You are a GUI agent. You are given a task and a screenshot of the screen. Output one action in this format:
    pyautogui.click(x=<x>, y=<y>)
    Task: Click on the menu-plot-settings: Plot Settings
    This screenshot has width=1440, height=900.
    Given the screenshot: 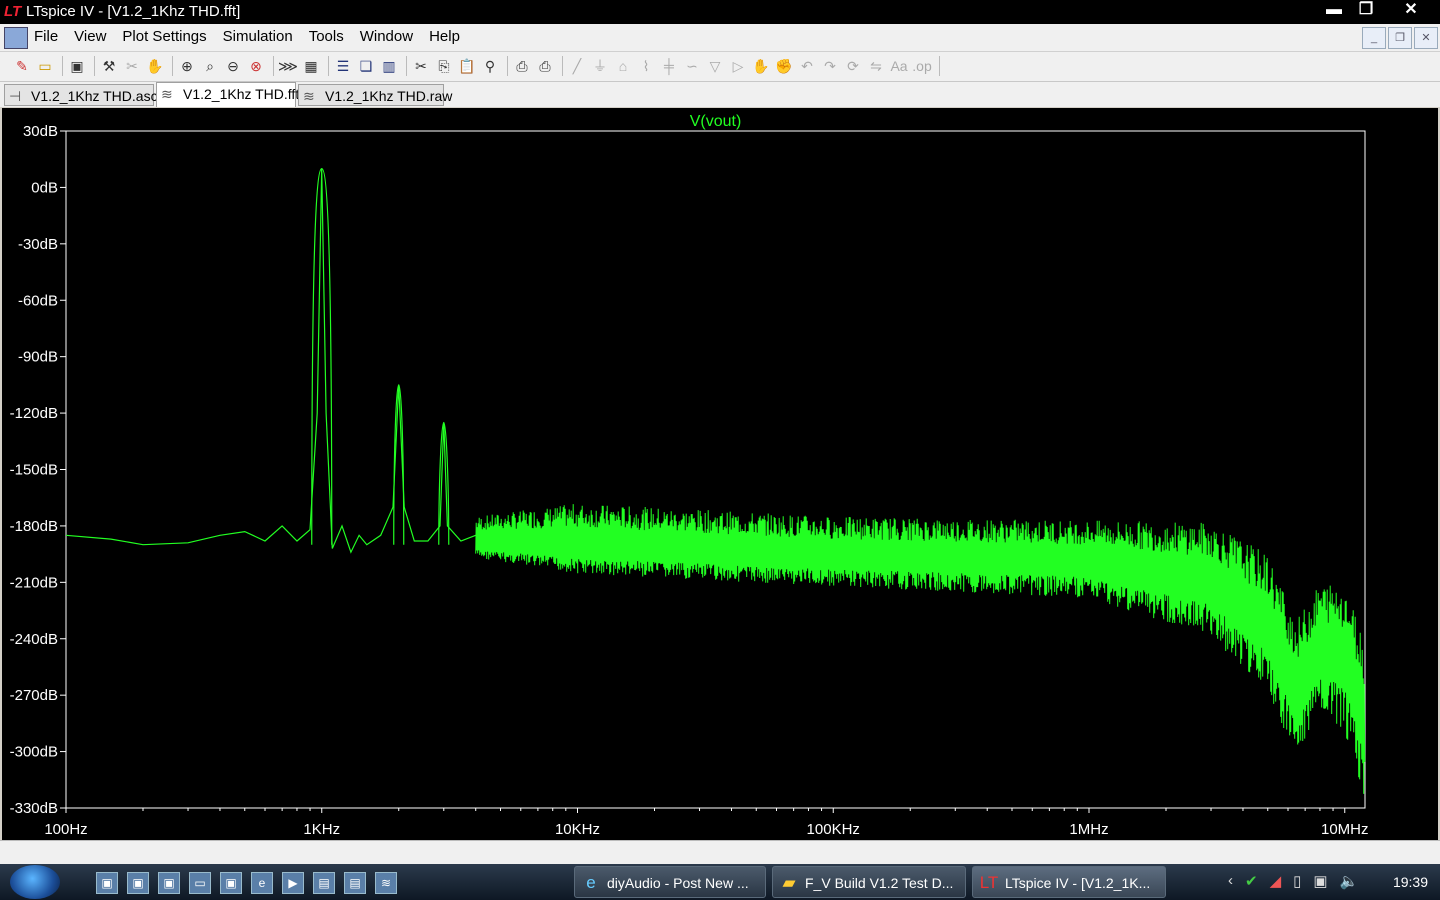 What is the action you would take?
    pyautogui.click(x=164, y=36)
    